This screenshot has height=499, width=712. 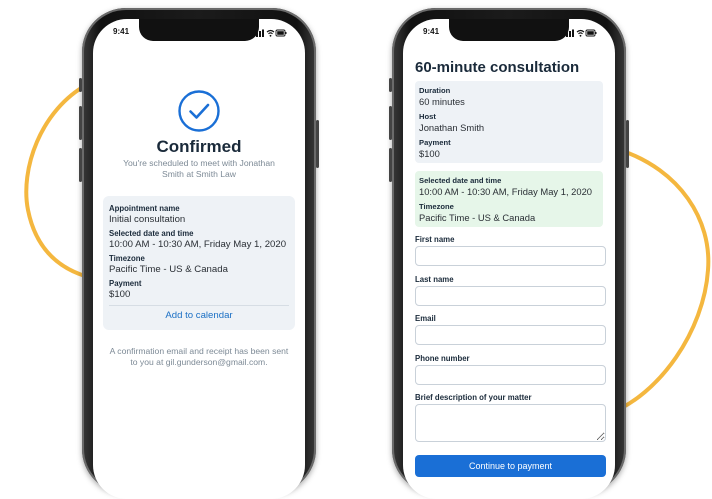 What do you see at coordinates (151, 233) in the screenshot?
I see `detail-label: Selected date and time` at bounding box center [151, 233].